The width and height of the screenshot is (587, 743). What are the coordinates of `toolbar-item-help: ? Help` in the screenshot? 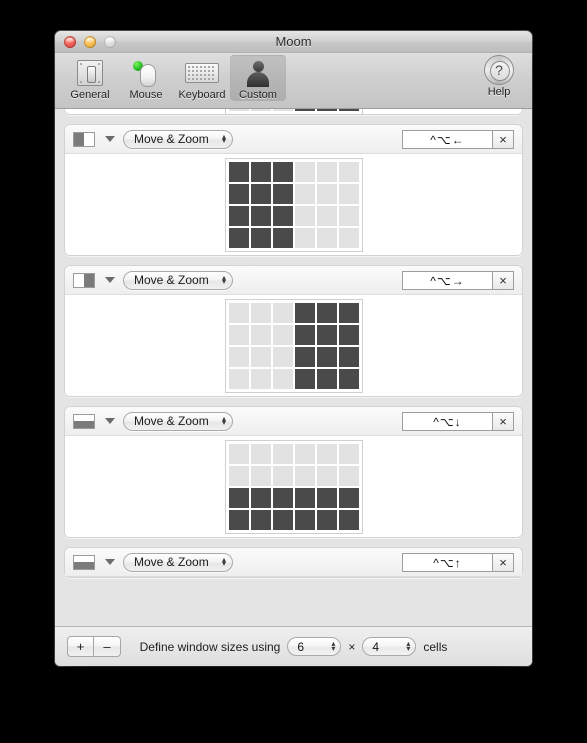 It's located at (499, 76).